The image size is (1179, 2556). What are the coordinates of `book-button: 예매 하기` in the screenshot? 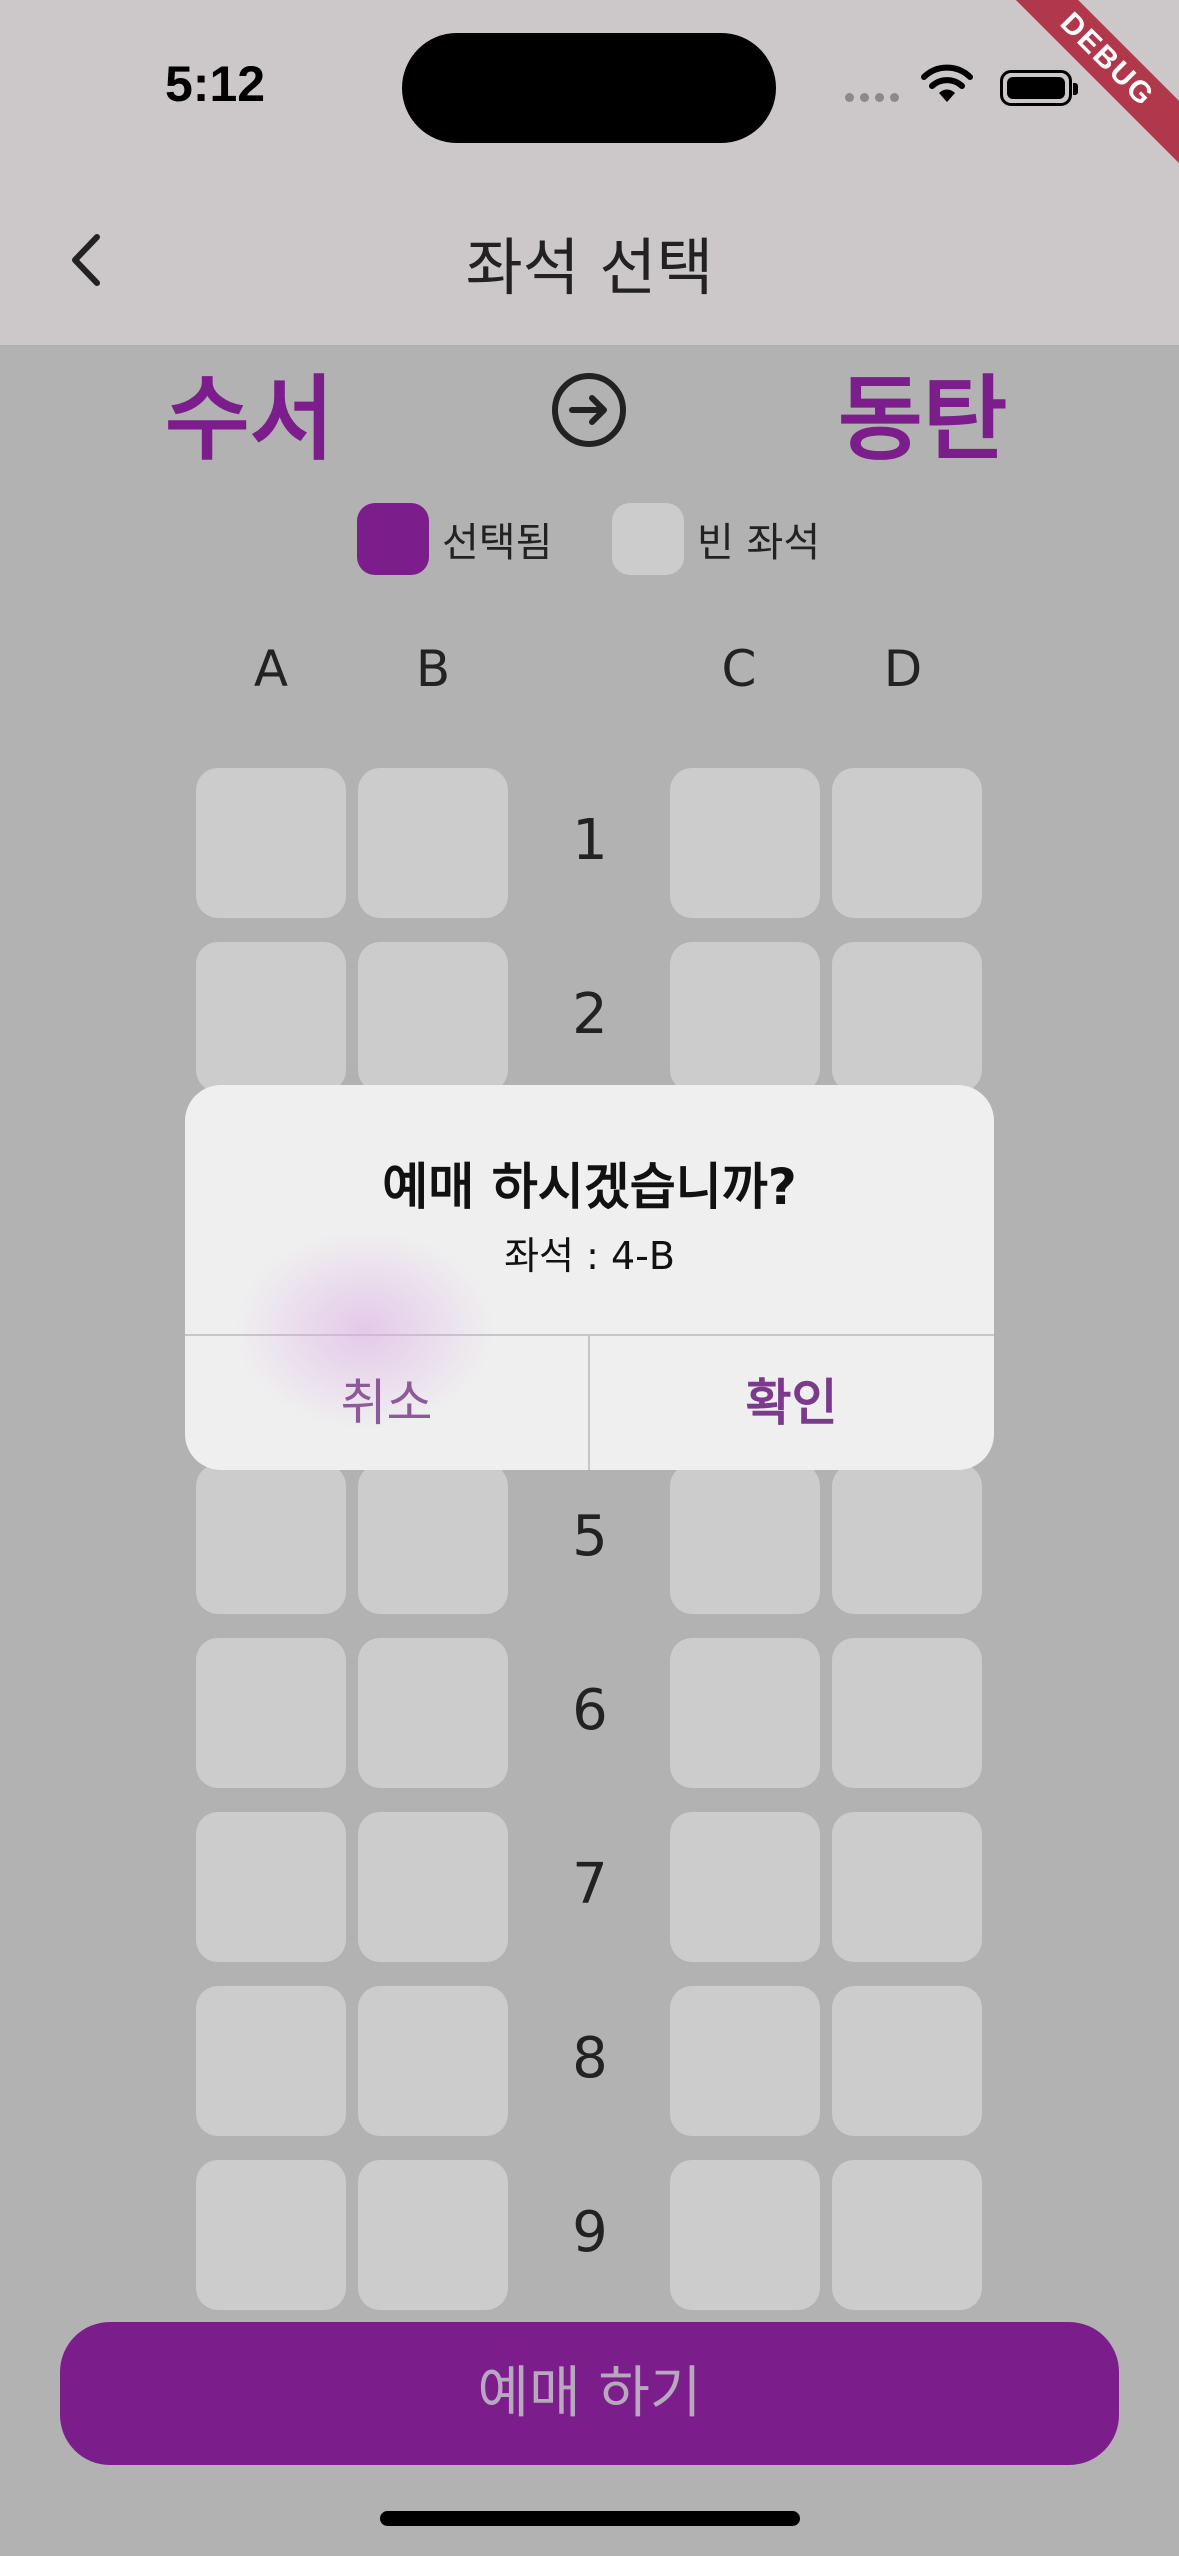 It's located at (589, 2393).